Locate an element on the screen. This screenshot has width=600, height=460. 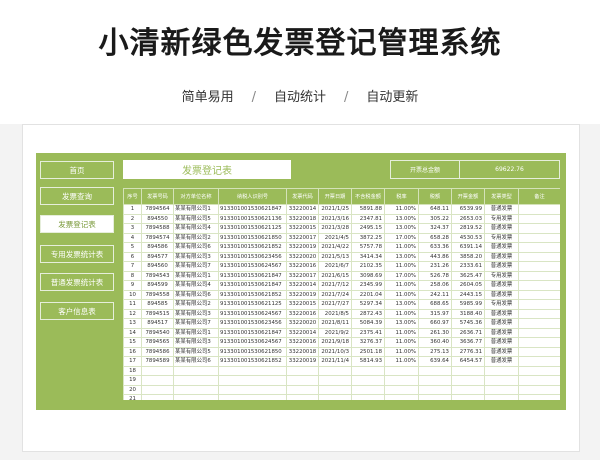
table-cell: 2653.03 is located at coordinates (468, 218).